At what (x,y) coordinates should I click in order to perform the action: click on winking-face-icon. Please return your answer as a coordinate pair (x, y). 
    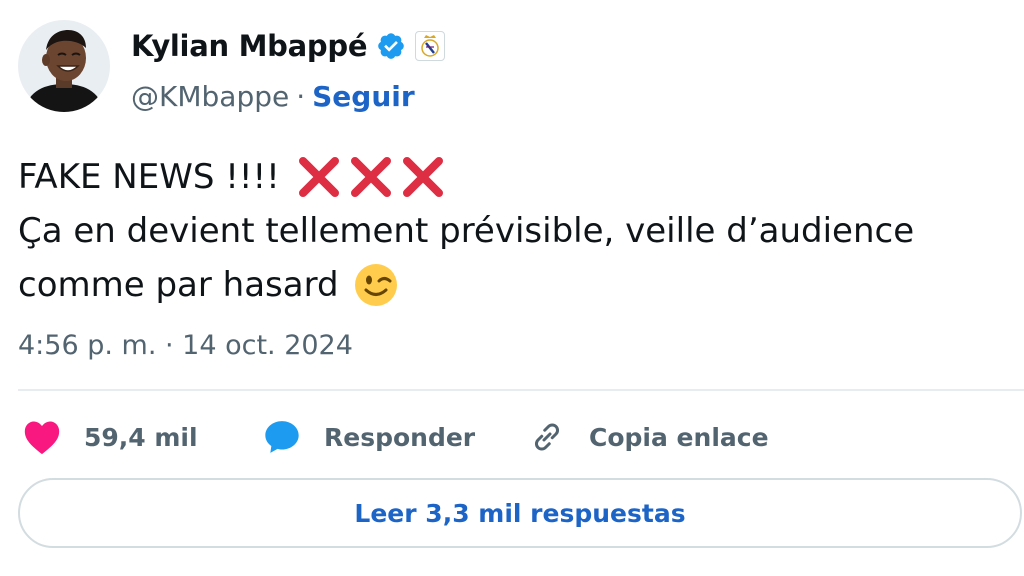
    Looking at the image, I should click on (376, 285).